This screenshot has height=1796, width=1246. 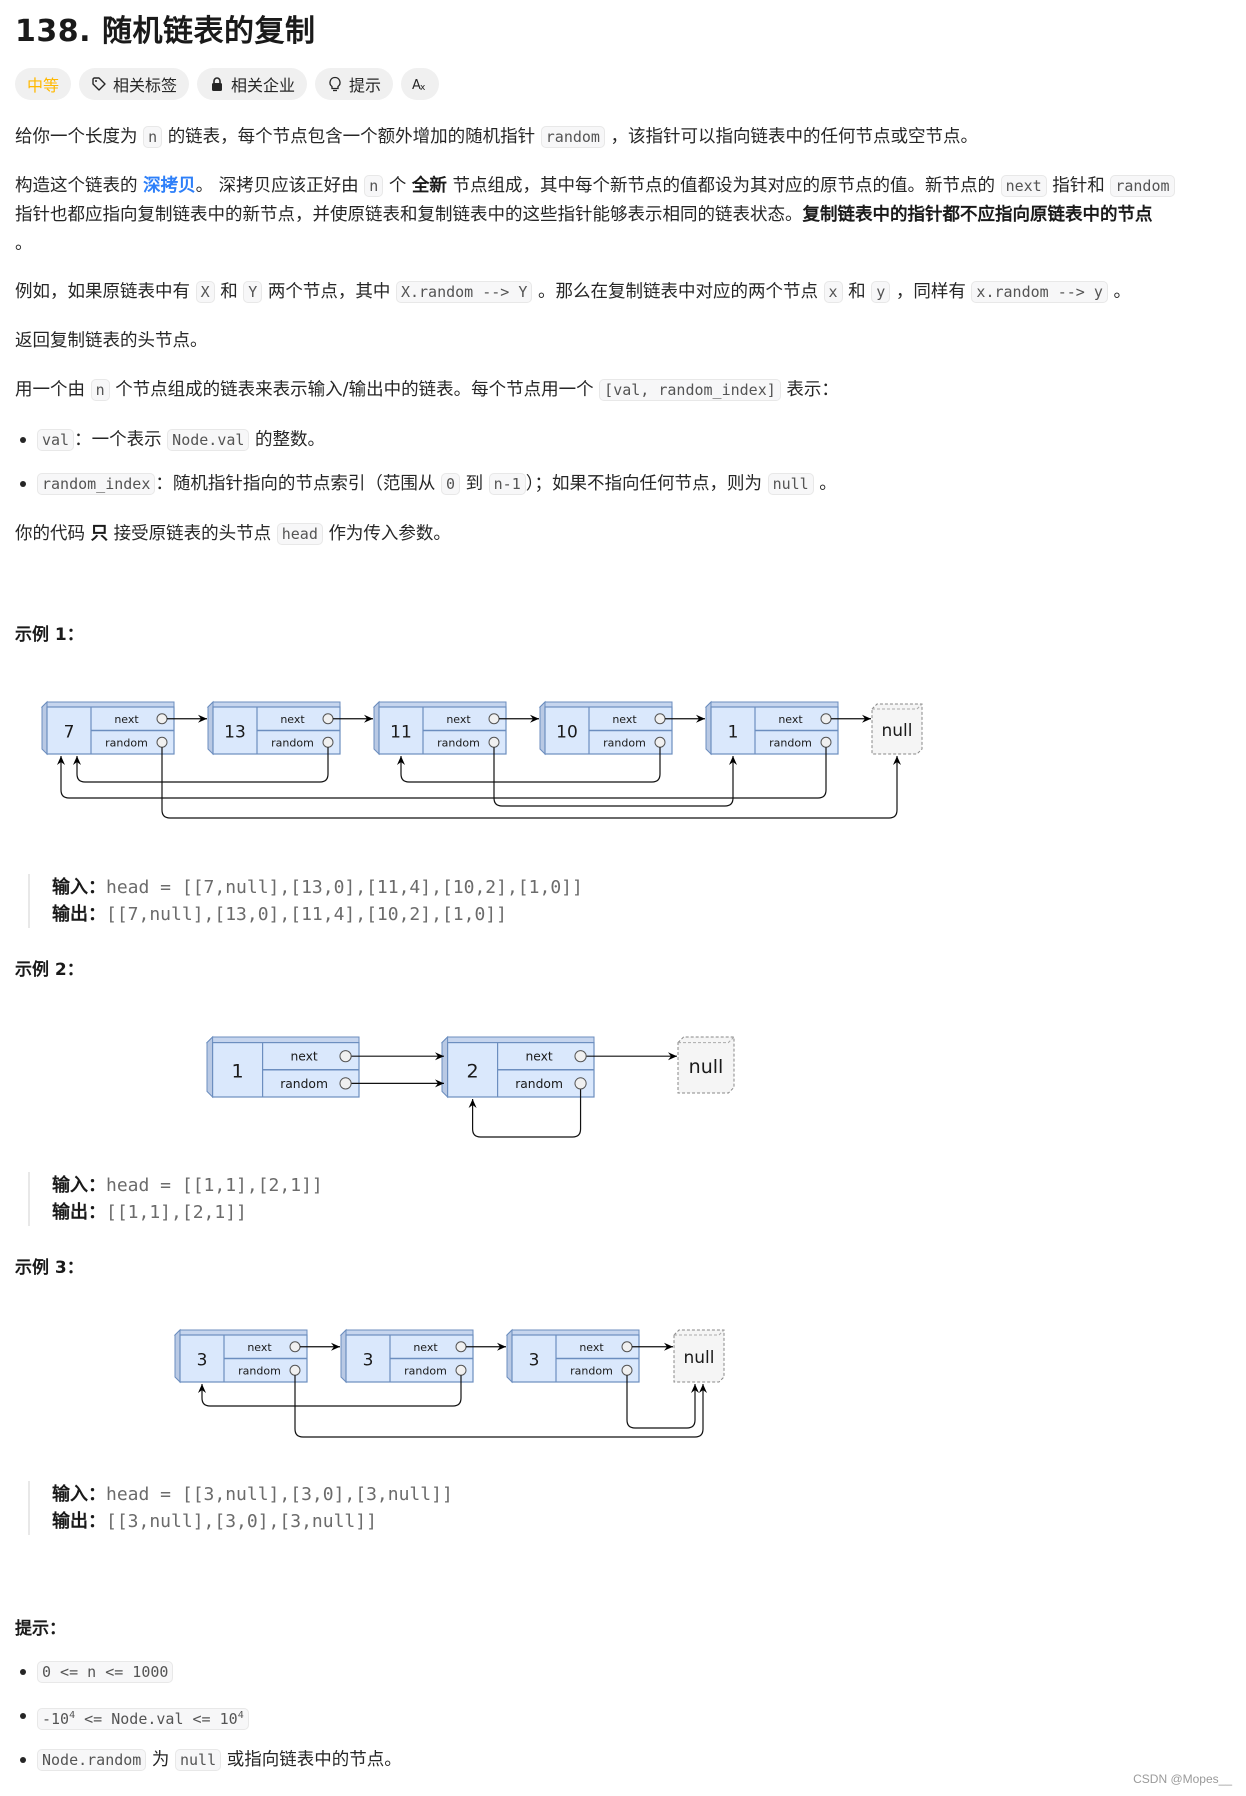 I want to click on translate-button: Ax, so click(x=420, y=84).